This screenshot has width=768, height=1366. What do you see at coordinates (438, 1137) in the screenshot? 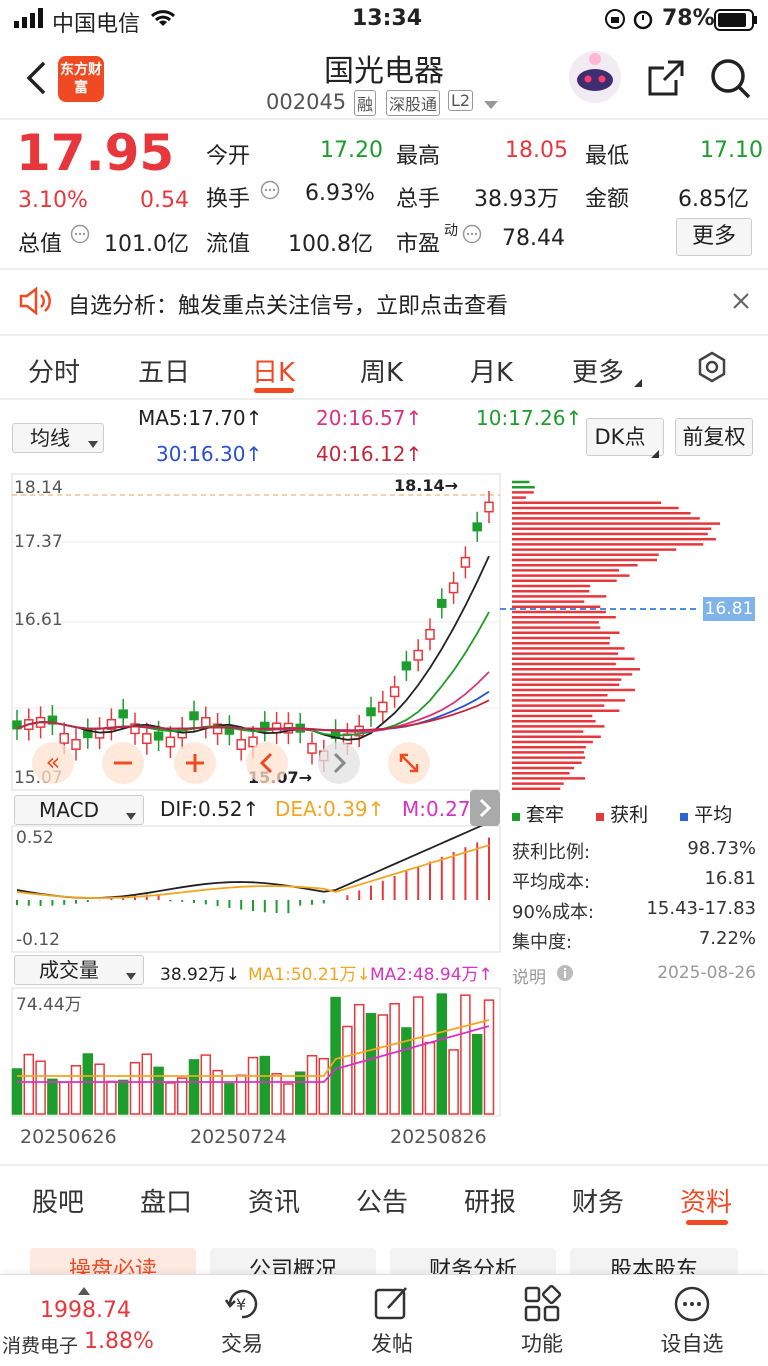
I see `date-label: 20250826` at bounding box center [438, 1137].